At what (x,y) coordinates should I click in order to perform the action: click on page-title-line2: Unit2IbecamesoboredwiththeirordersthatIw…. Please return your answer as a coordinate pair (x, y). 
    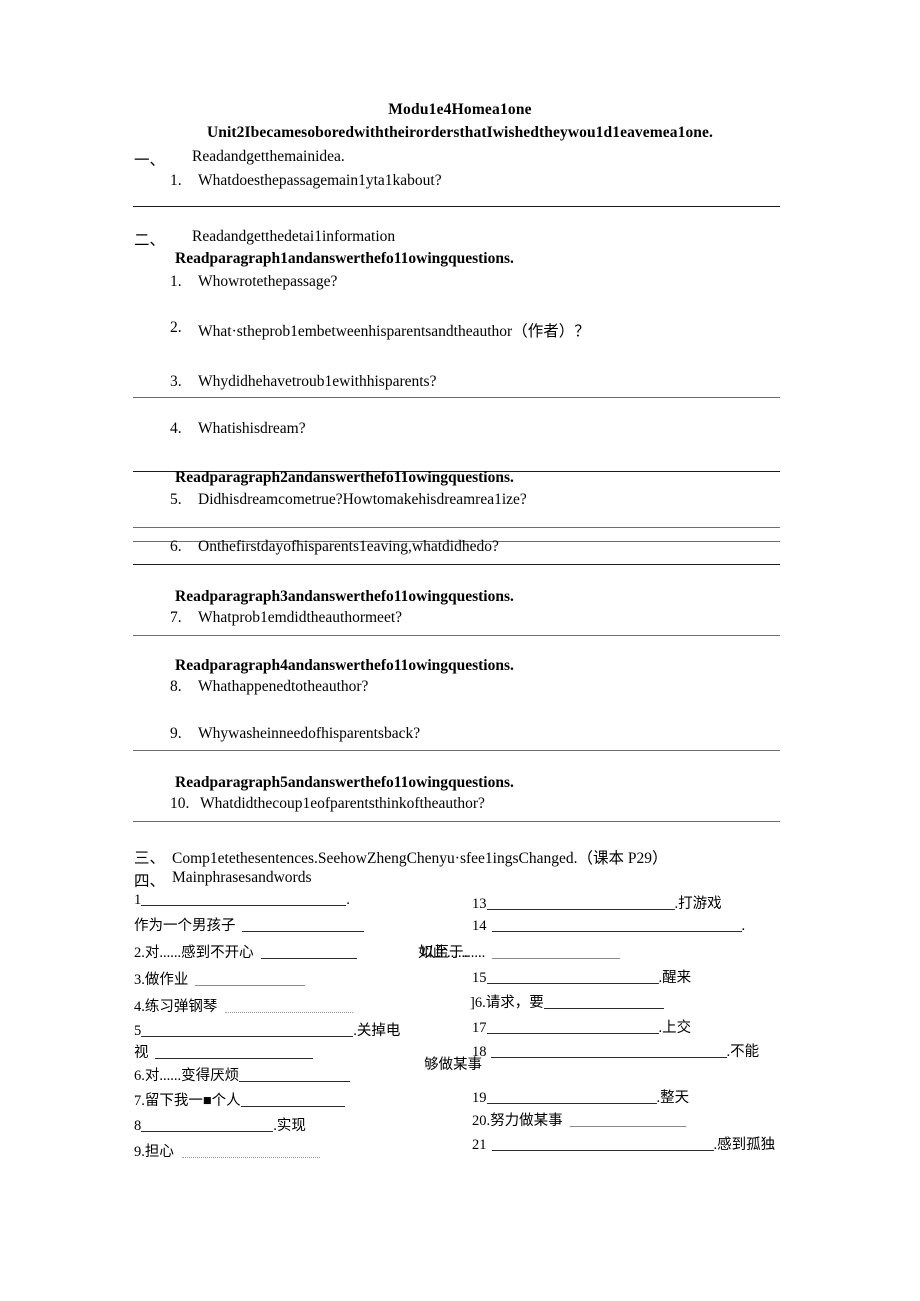
    Looking at the image, I should click on (460, 132).